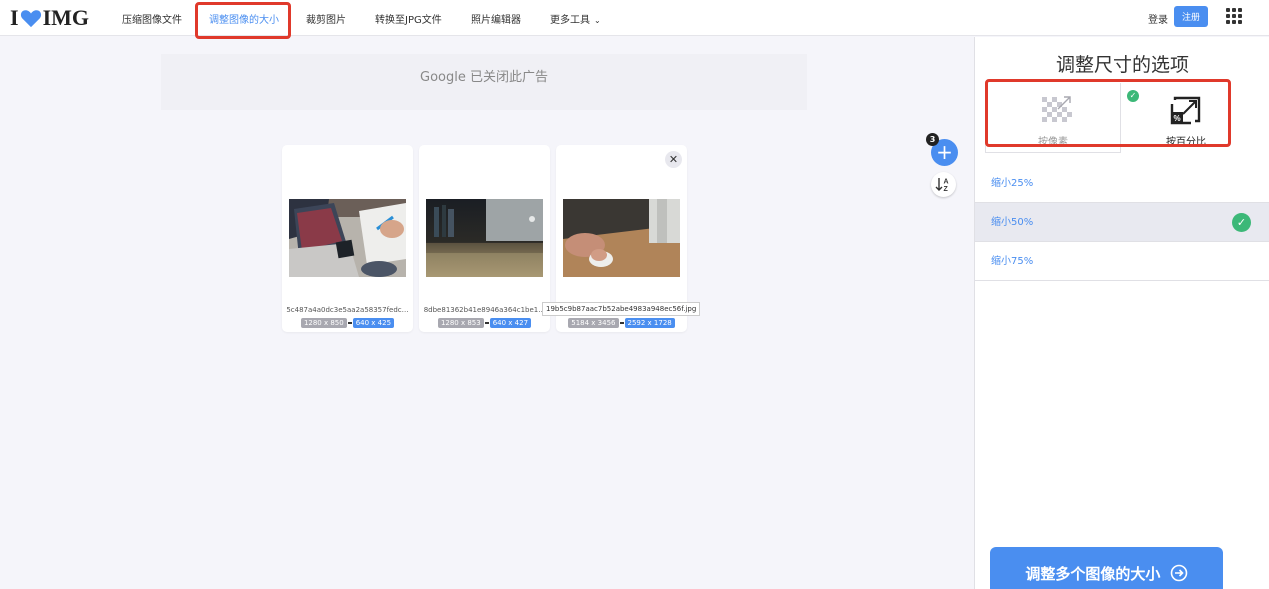 The height and width of the screenshot is (589, 1269). Describe the element at coordinates (621, 309) in the screenshot. I see `file-name-tooltip: 19b5c9b87aac7b52abe4983a948ec56f.jpg` at that location.